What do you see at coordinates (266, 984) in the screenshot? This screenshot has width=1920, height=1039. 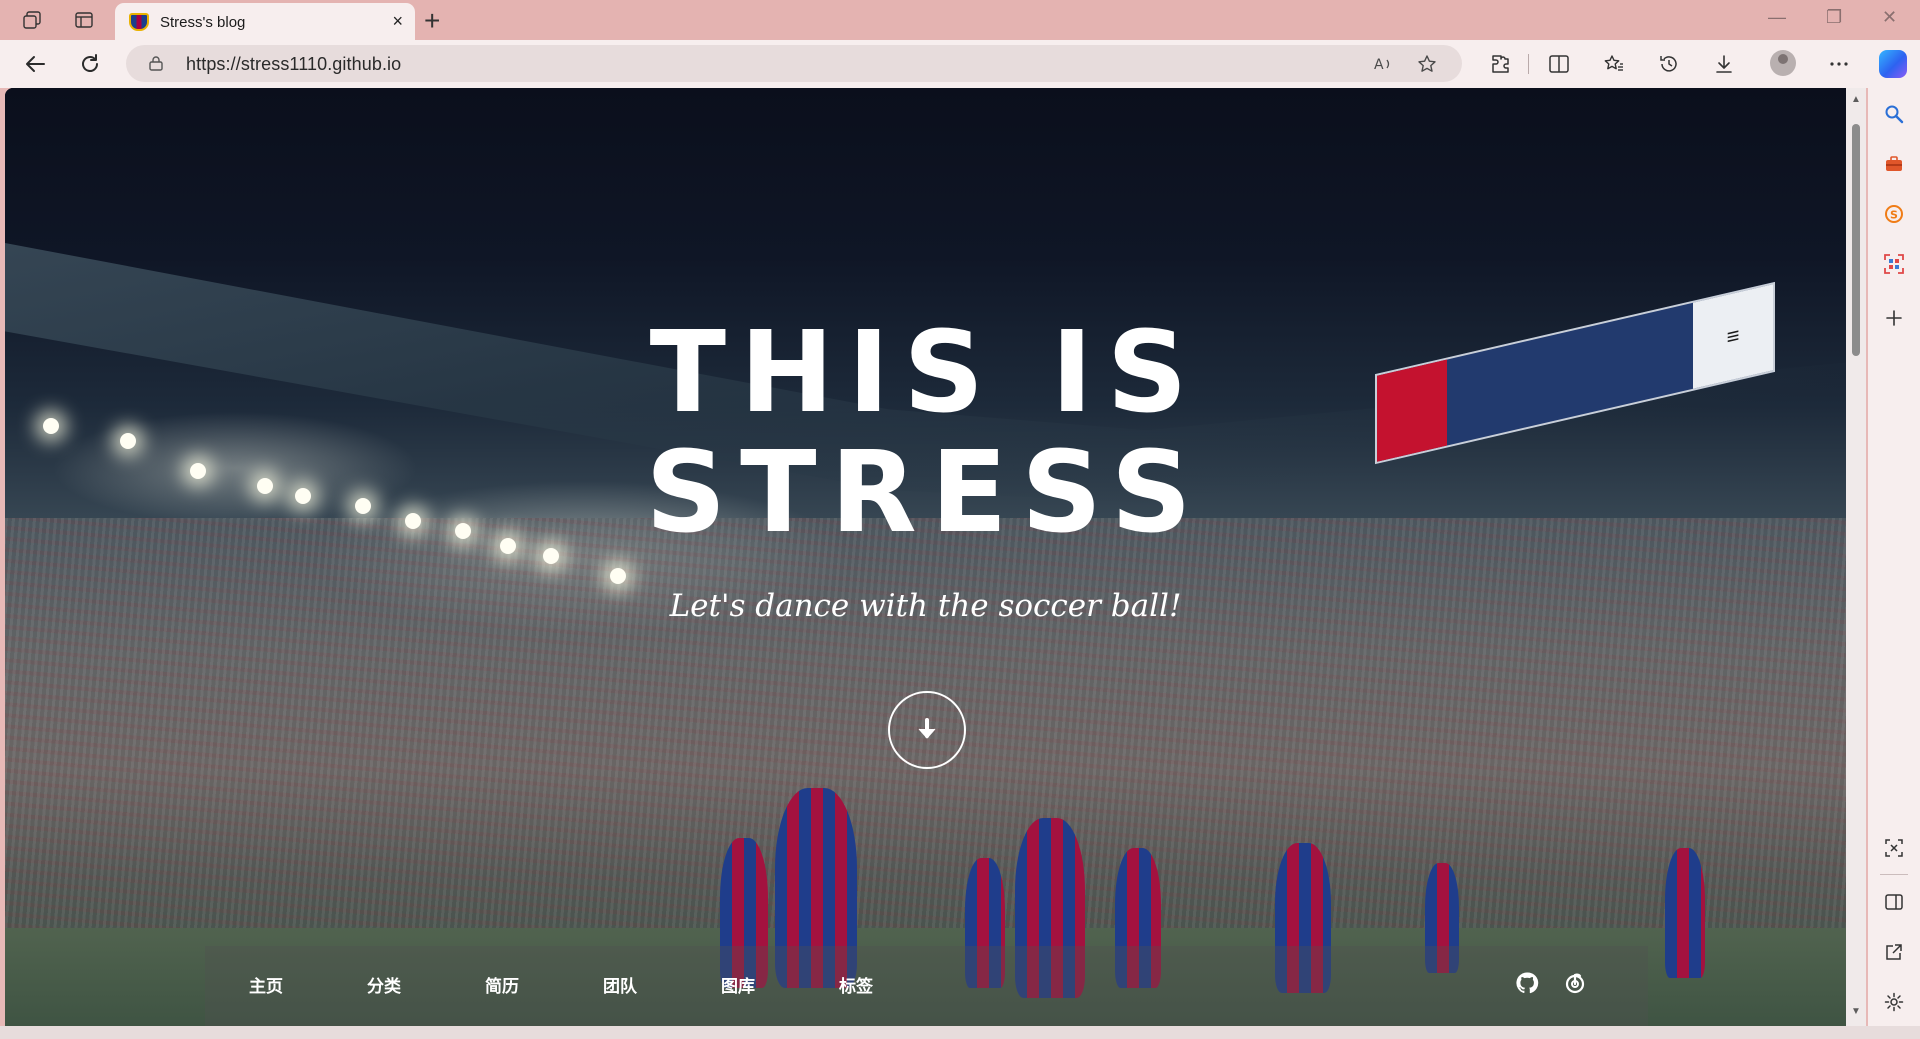 I see `nav-home: 主页` at bounding box center [266, 984].